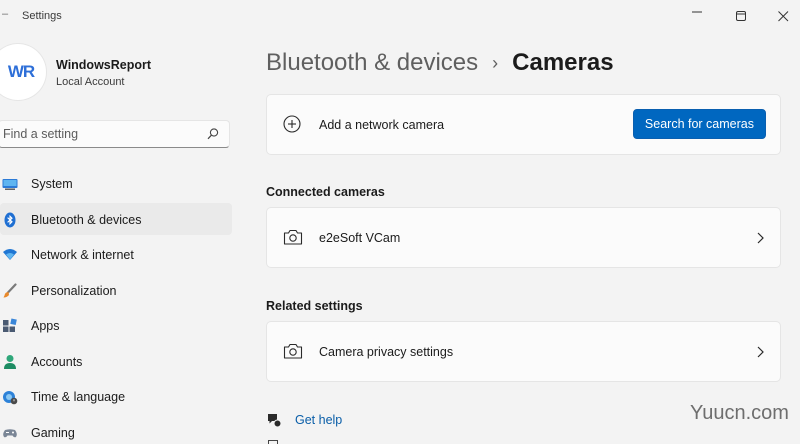  What do you see at coordinates (563, 62) in the screenshot?
I see `page-title: Cameras` at bounding box center [563, 62].